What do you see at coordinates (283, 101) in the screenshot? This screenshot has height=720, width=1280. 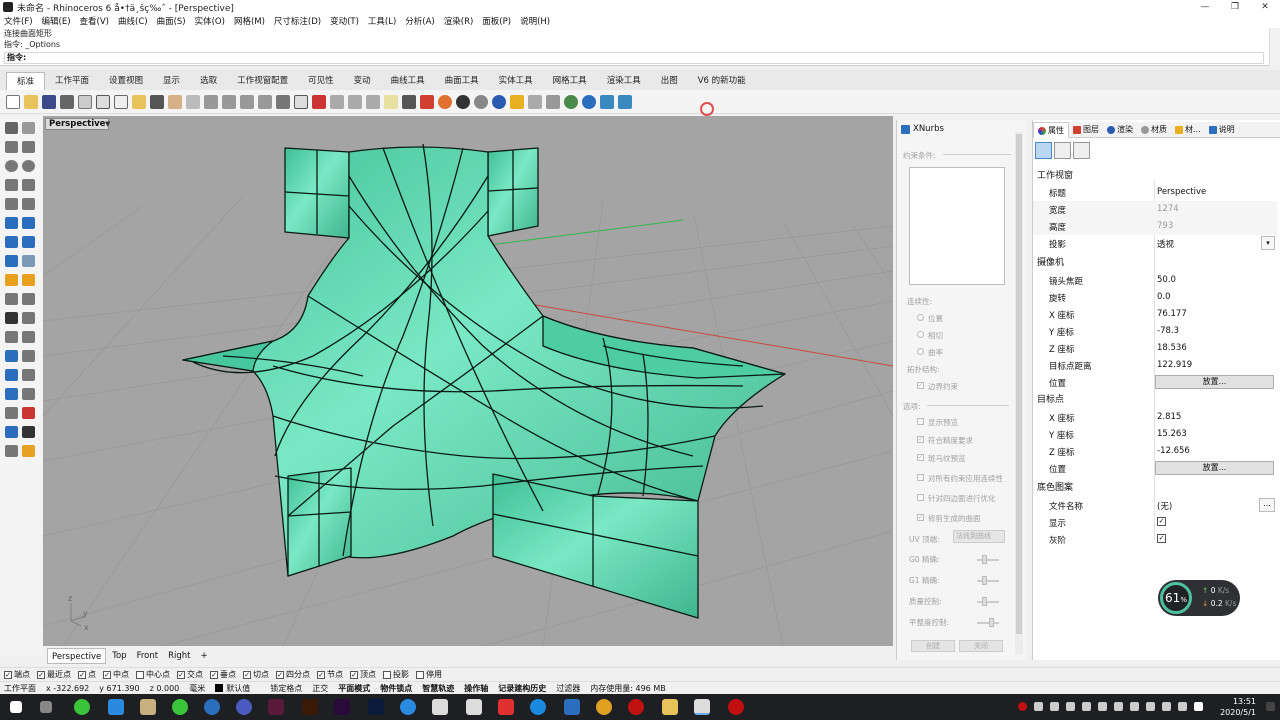 I see `undo-view-icon` at bounding box center [283, 101].